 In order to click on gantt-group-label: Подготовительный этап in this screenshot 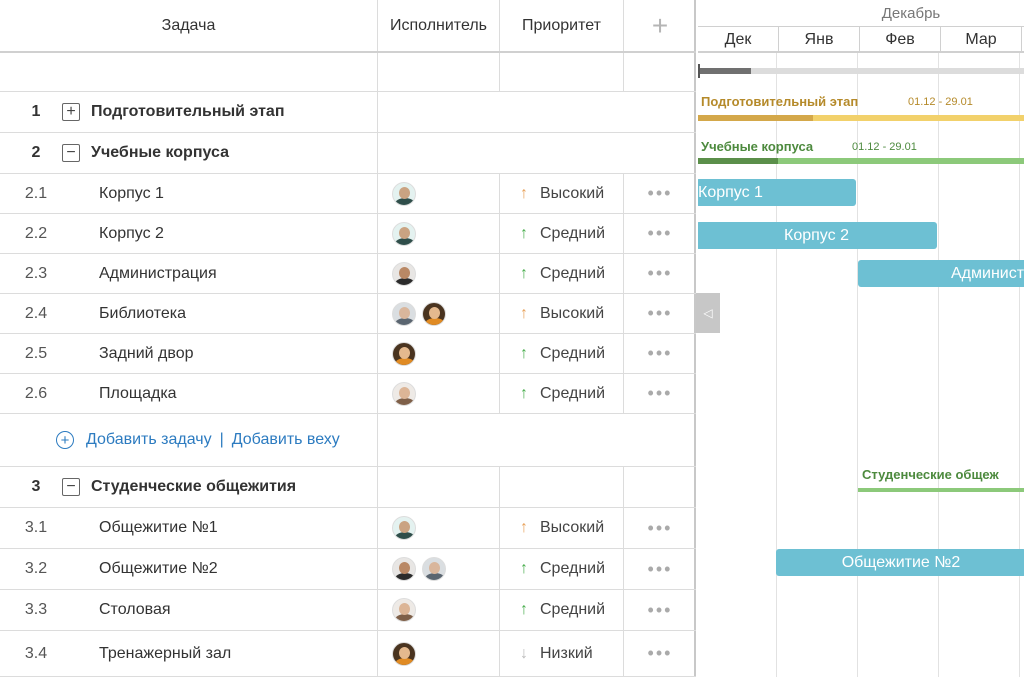, I will do `click(779, 101)`.